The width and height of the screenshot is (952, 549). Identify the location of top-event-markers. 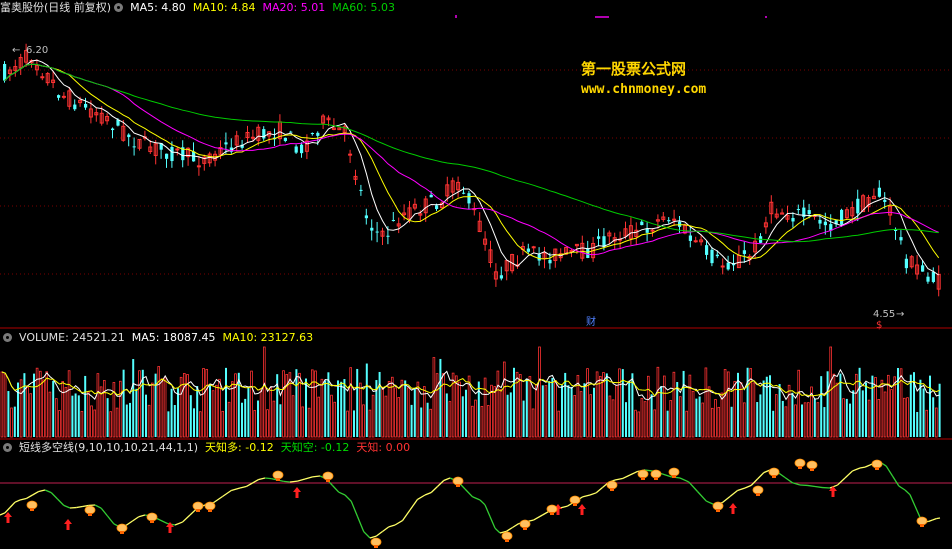
(611, 16).